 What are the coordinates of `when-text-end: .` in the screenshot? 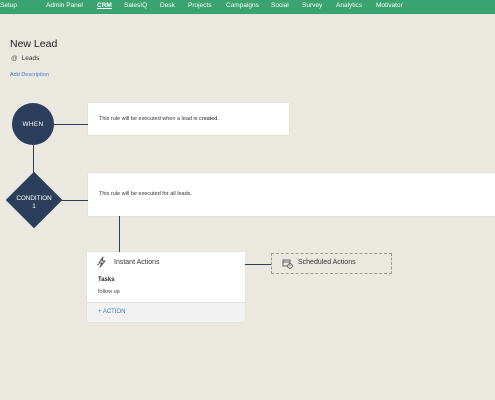 It's located at (218, 119).